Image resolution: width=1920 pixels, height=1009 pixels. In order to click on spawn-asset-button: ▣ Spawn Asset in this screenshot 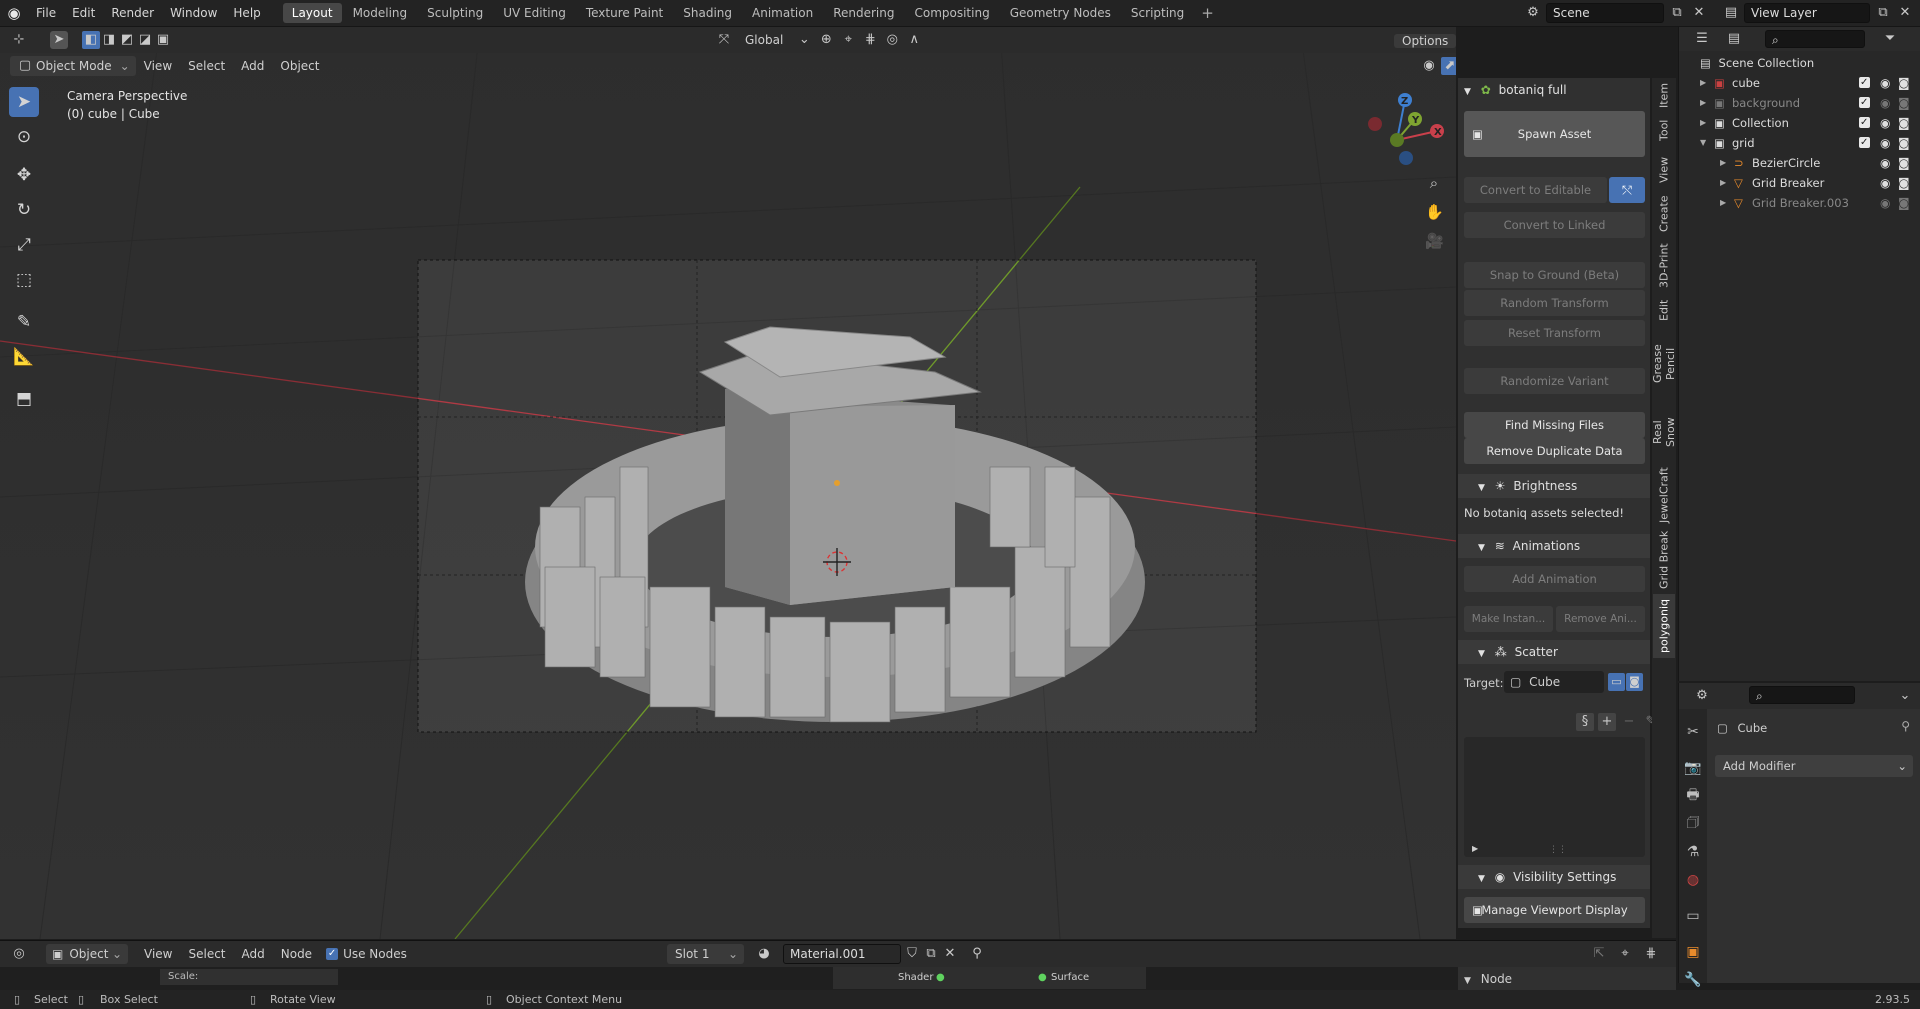, I will do `click(1554, 134)`.